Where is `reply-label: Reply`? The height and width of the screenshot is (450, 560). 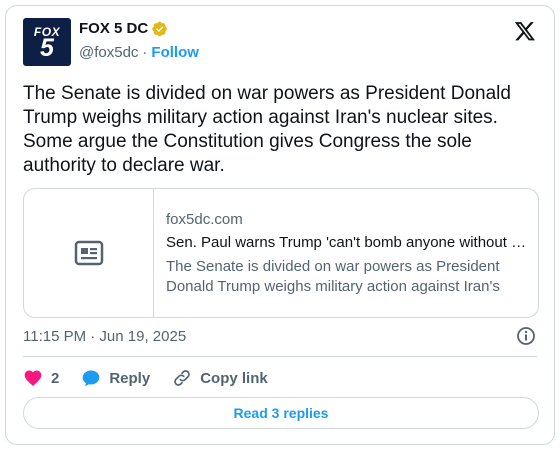 reply-label: Reply is located at coordinates (130, 378).